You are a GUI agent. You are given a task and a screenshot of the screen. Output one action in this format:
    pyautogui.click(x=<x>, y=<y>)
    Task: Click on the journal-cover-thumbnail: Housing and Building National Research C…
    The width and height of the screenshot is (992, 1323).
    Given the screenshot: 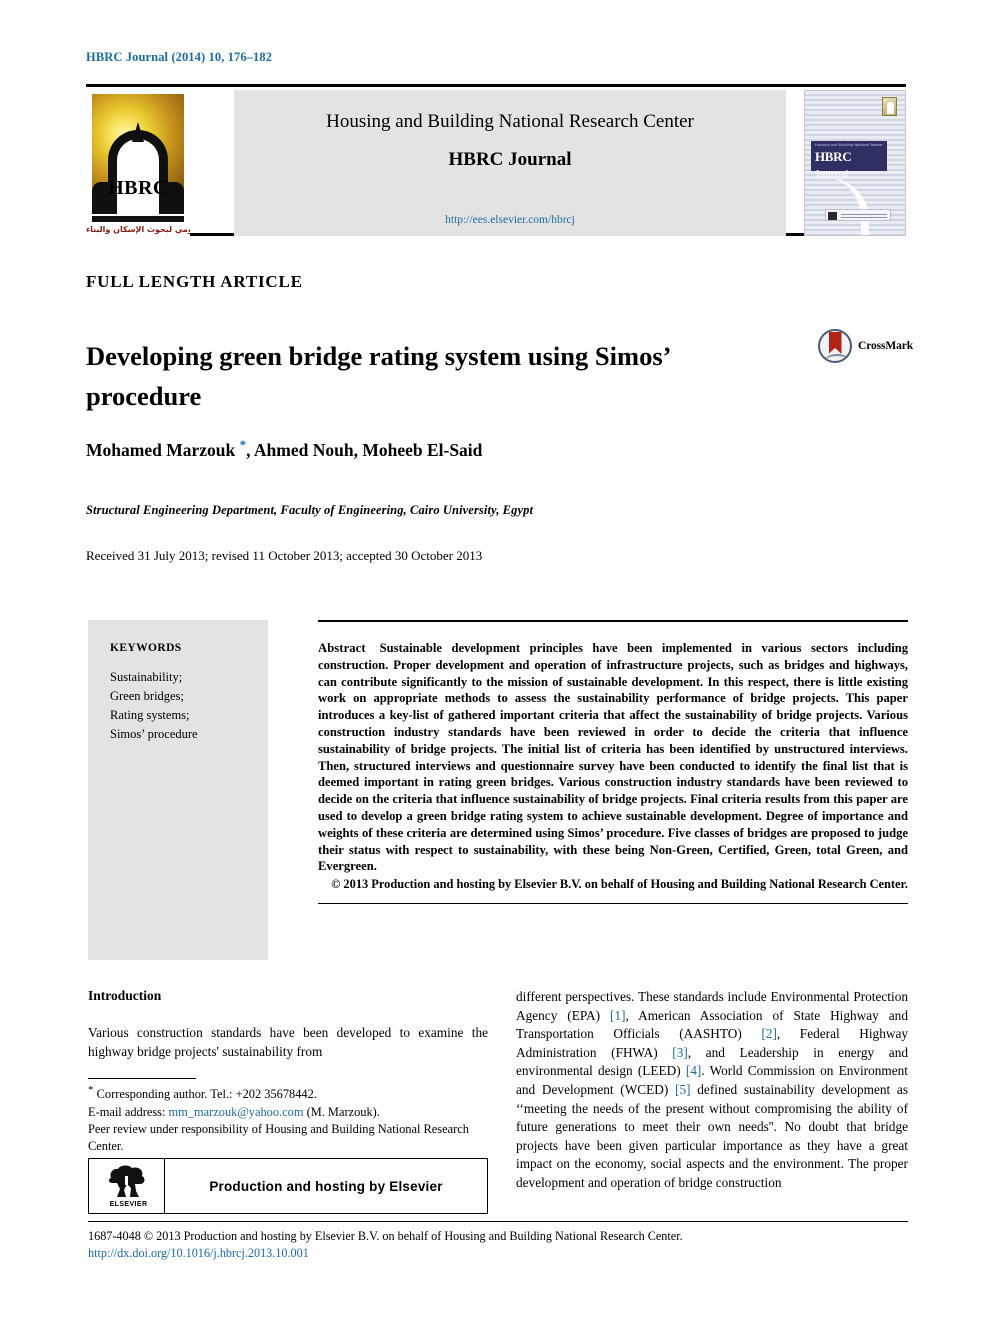 What is the action you would take?
    pyautogui.click(x=855, y=163)
    